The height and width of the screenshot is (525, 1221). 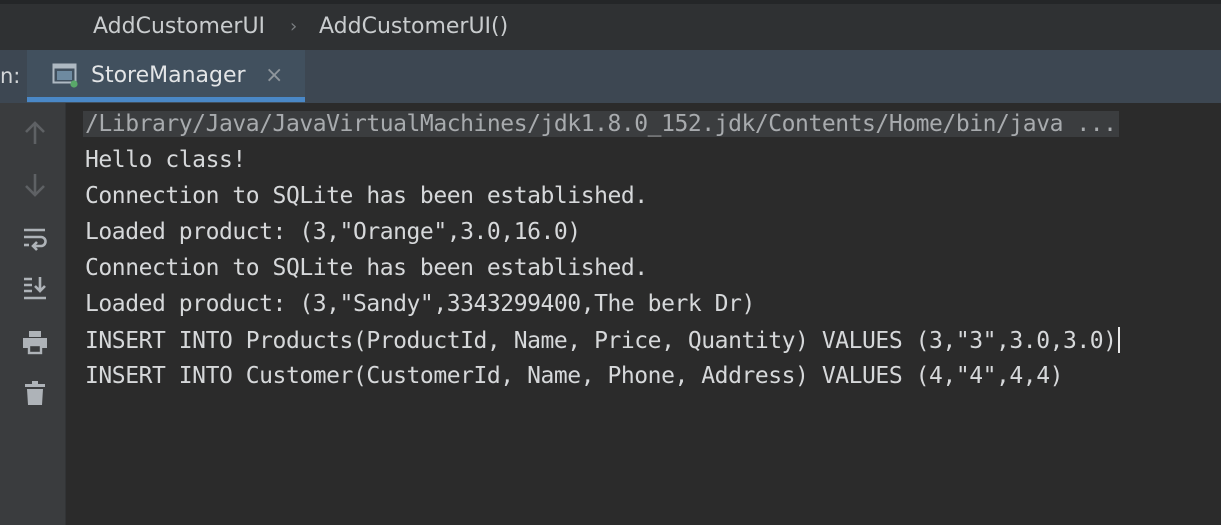 What do you see at coordinates (10, 76) in the screenshot?
I see `run-panel-label: n:` at bounding box center [10, 76].